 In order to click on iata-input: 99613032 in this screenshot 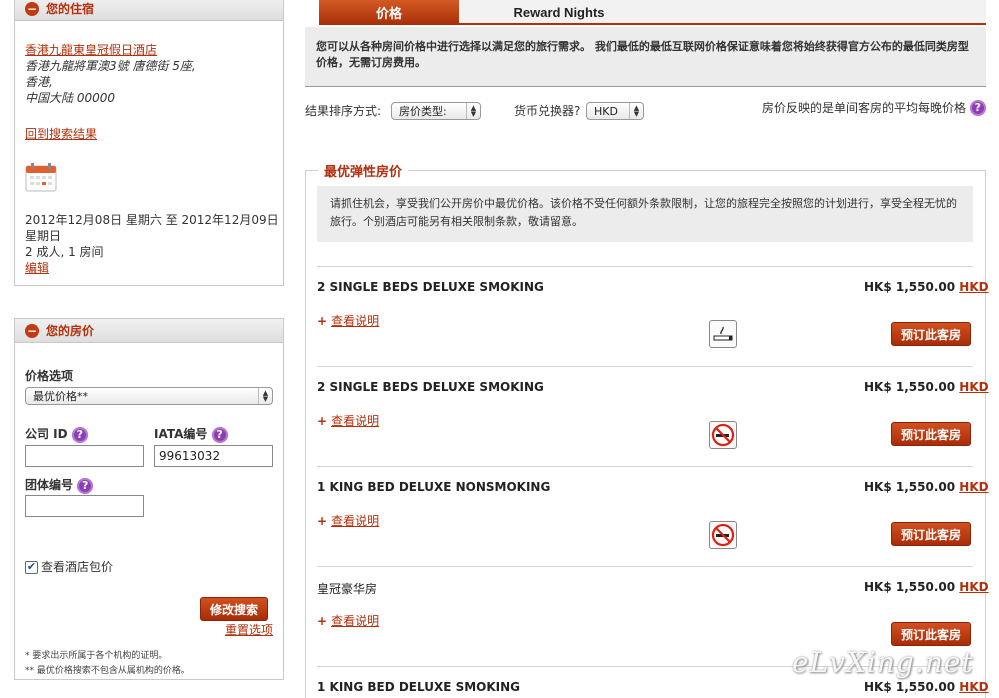, I will do `click(213, 456)`.